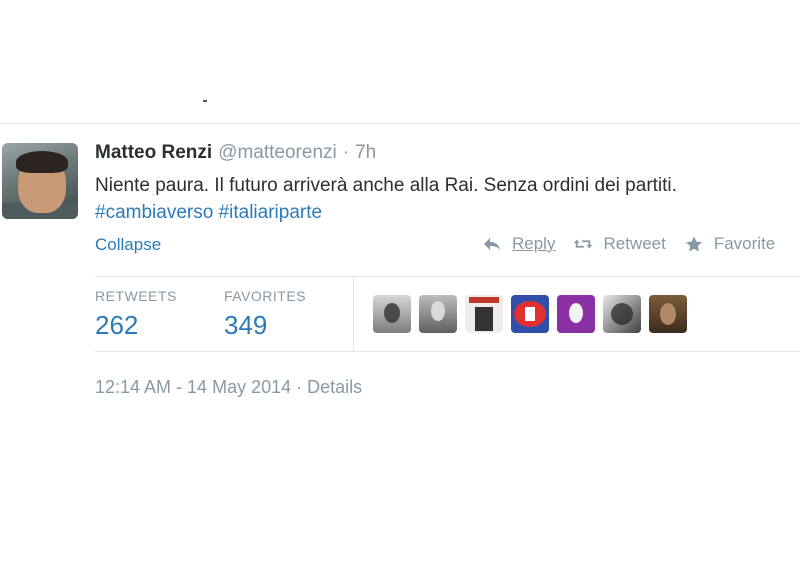 This screenshot has width=800, height=576. I want to click on reply-label: Reply, so click(534, 243).